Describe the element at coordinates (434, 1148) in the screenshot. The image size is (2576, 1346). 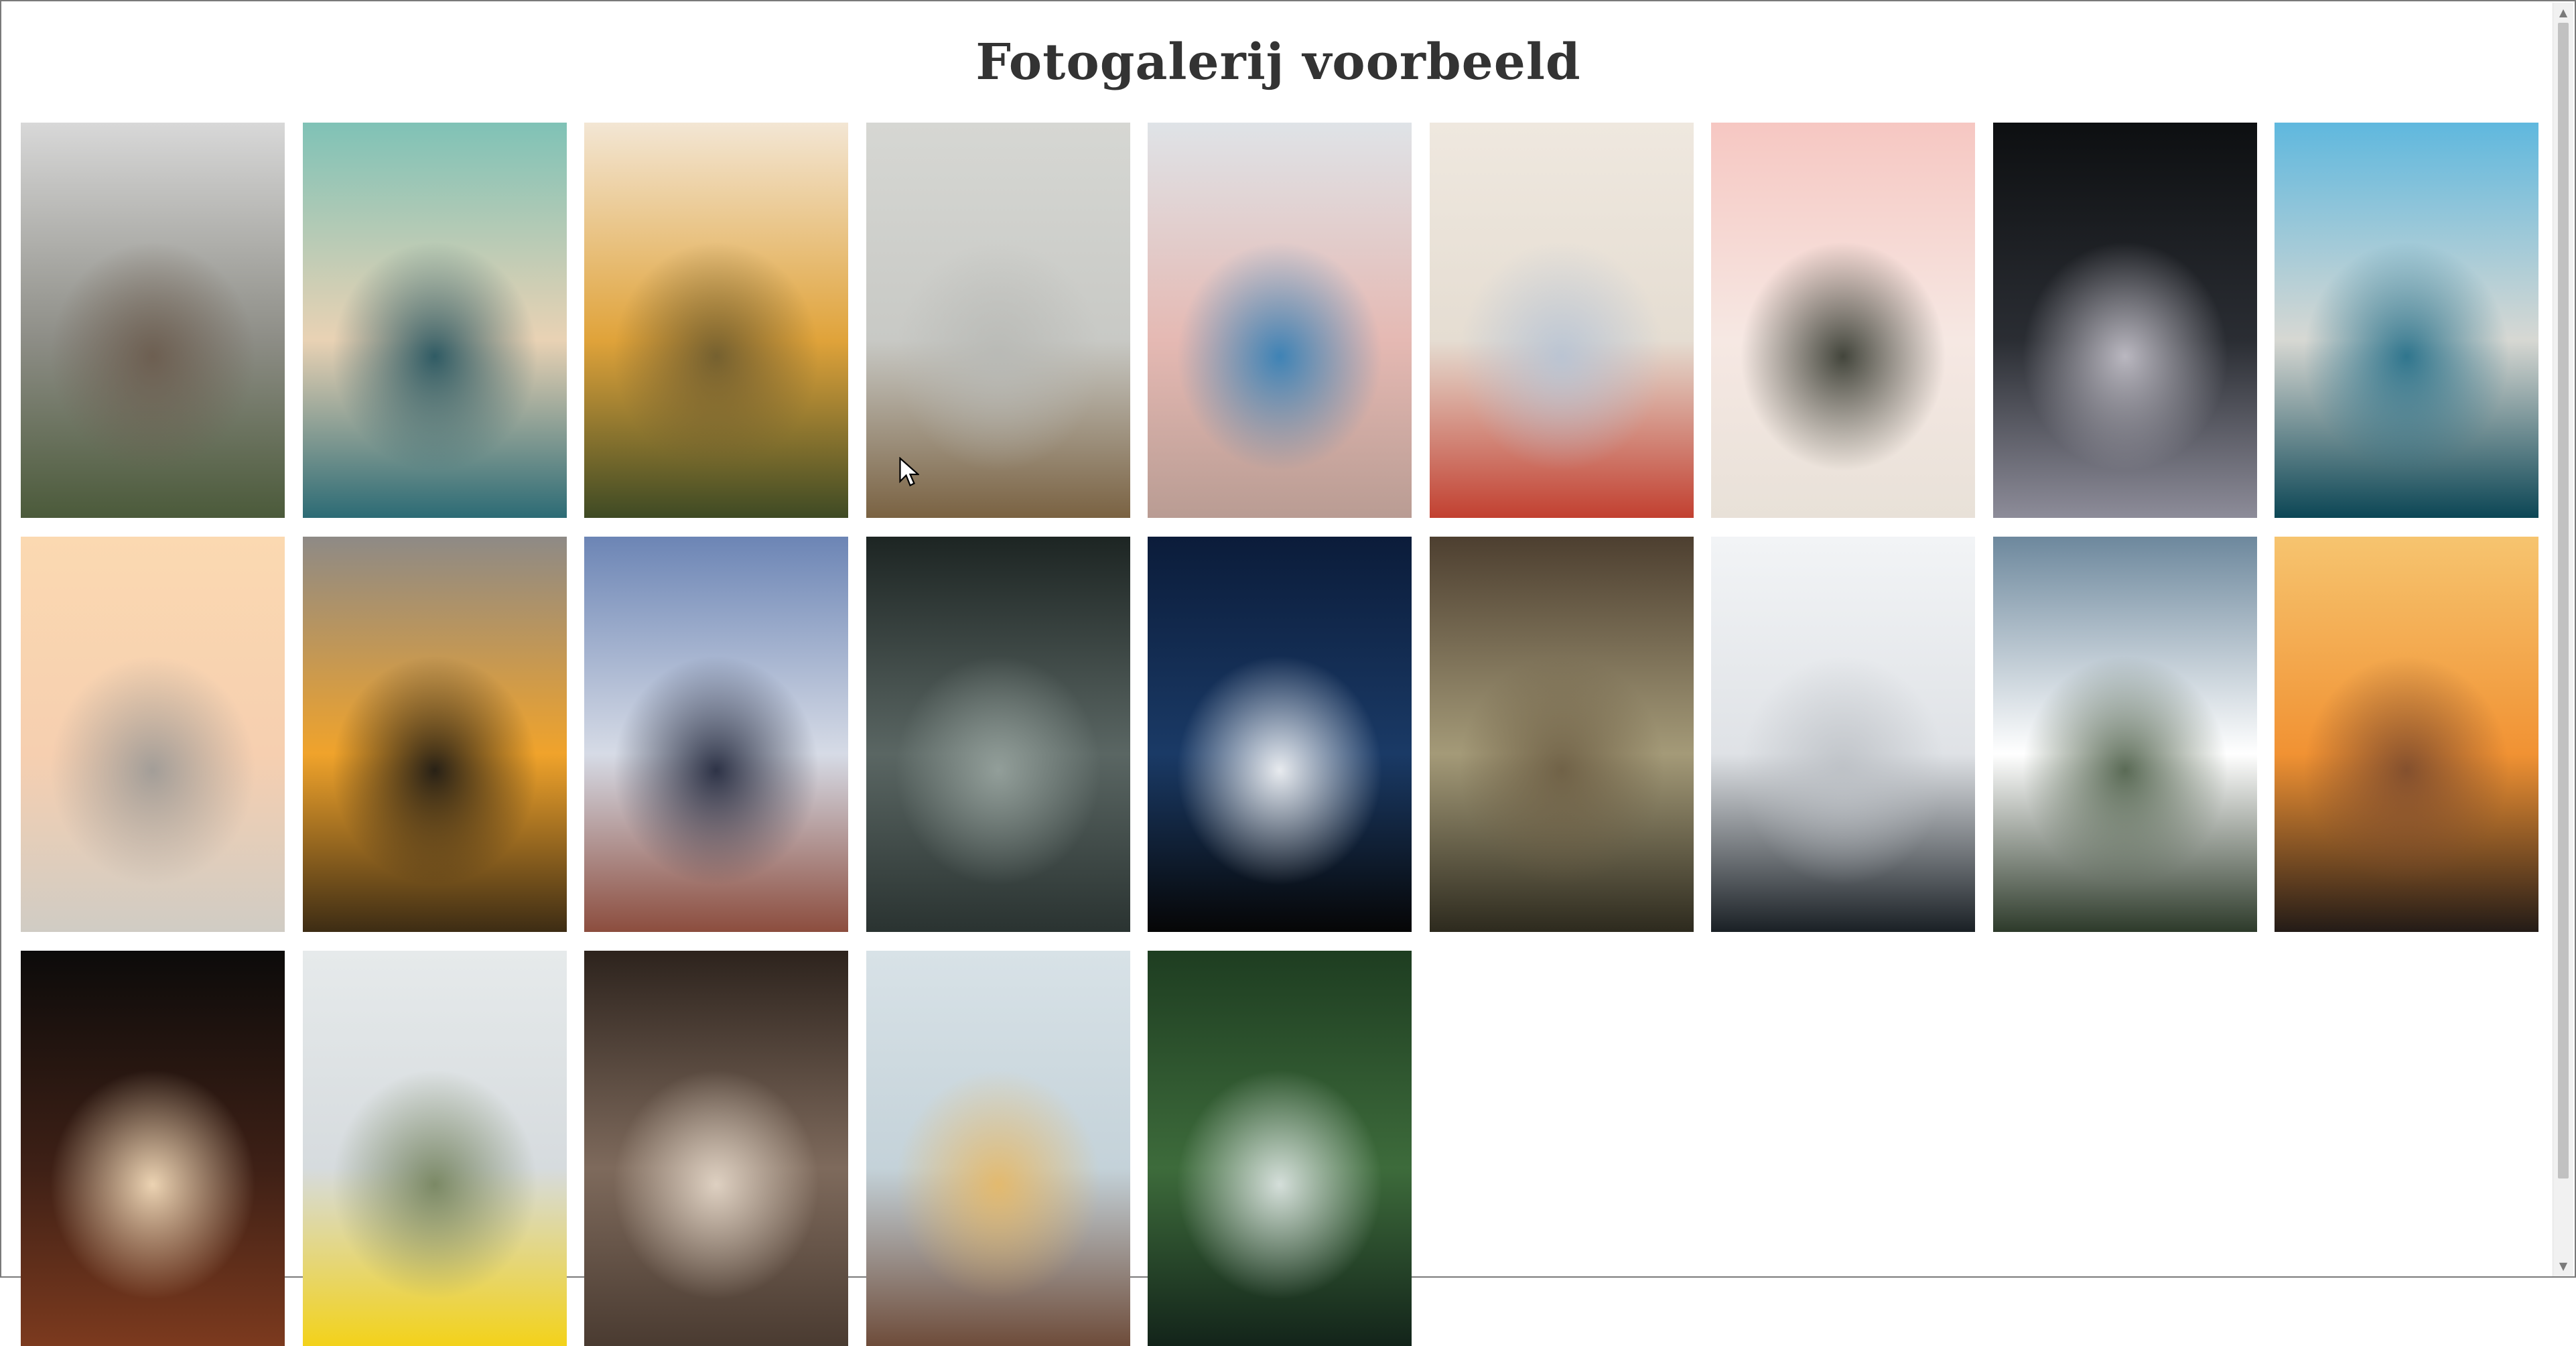
I see `photo-yellow-coat-hiker` at that location.